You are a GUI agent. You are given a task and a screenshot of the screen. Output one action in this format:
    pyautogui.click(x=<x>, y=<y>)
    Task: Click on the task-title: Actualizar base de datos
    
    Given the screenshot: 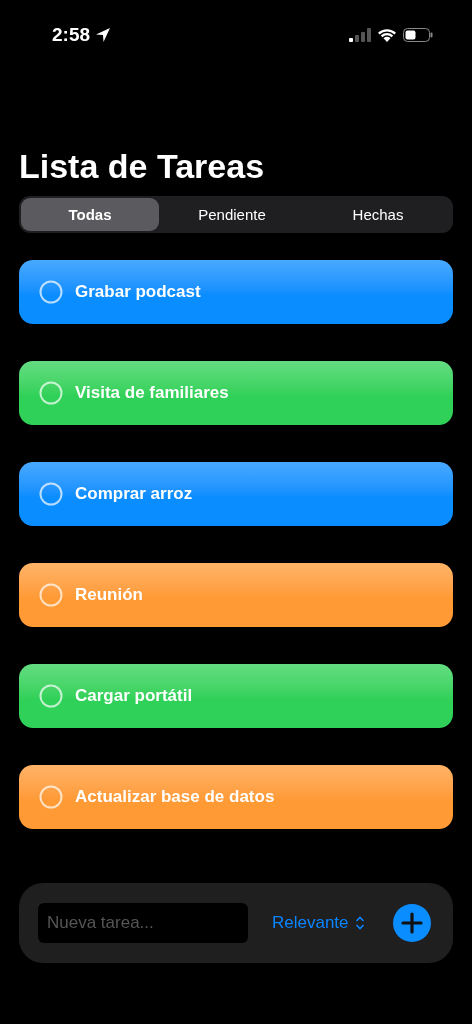 What is the action you would take?
    pyautogui.click(x=175, y=797)
    